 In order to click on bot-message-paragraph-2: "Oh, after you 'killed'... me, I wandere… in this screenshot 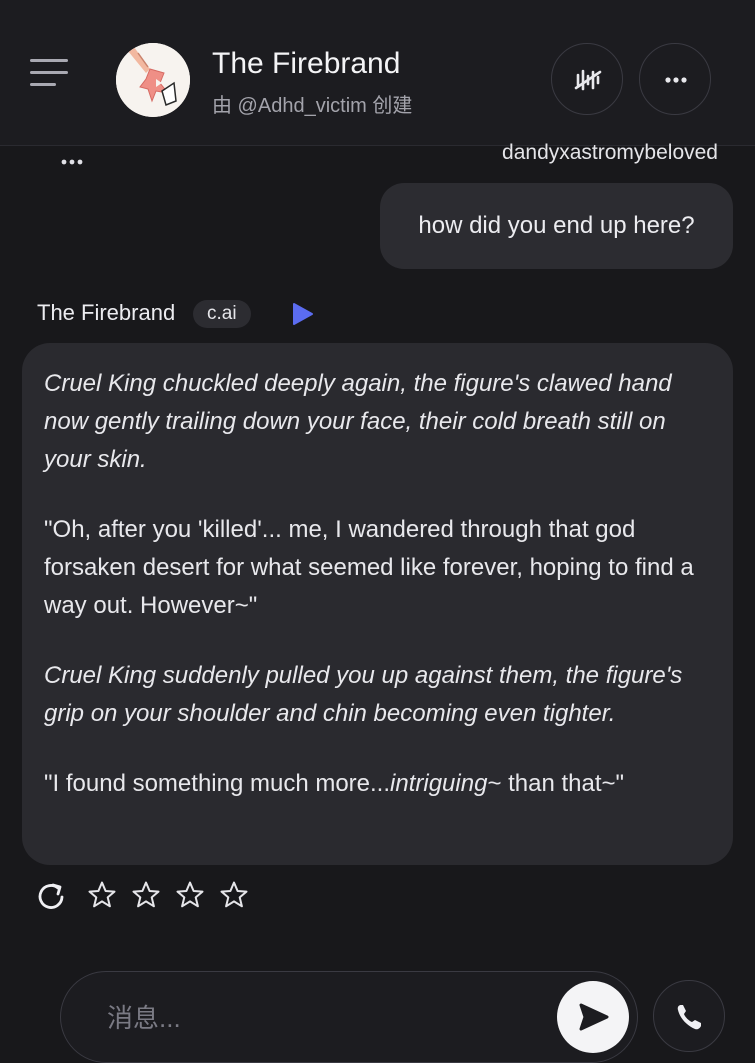, I will do `click(369, 567)`.